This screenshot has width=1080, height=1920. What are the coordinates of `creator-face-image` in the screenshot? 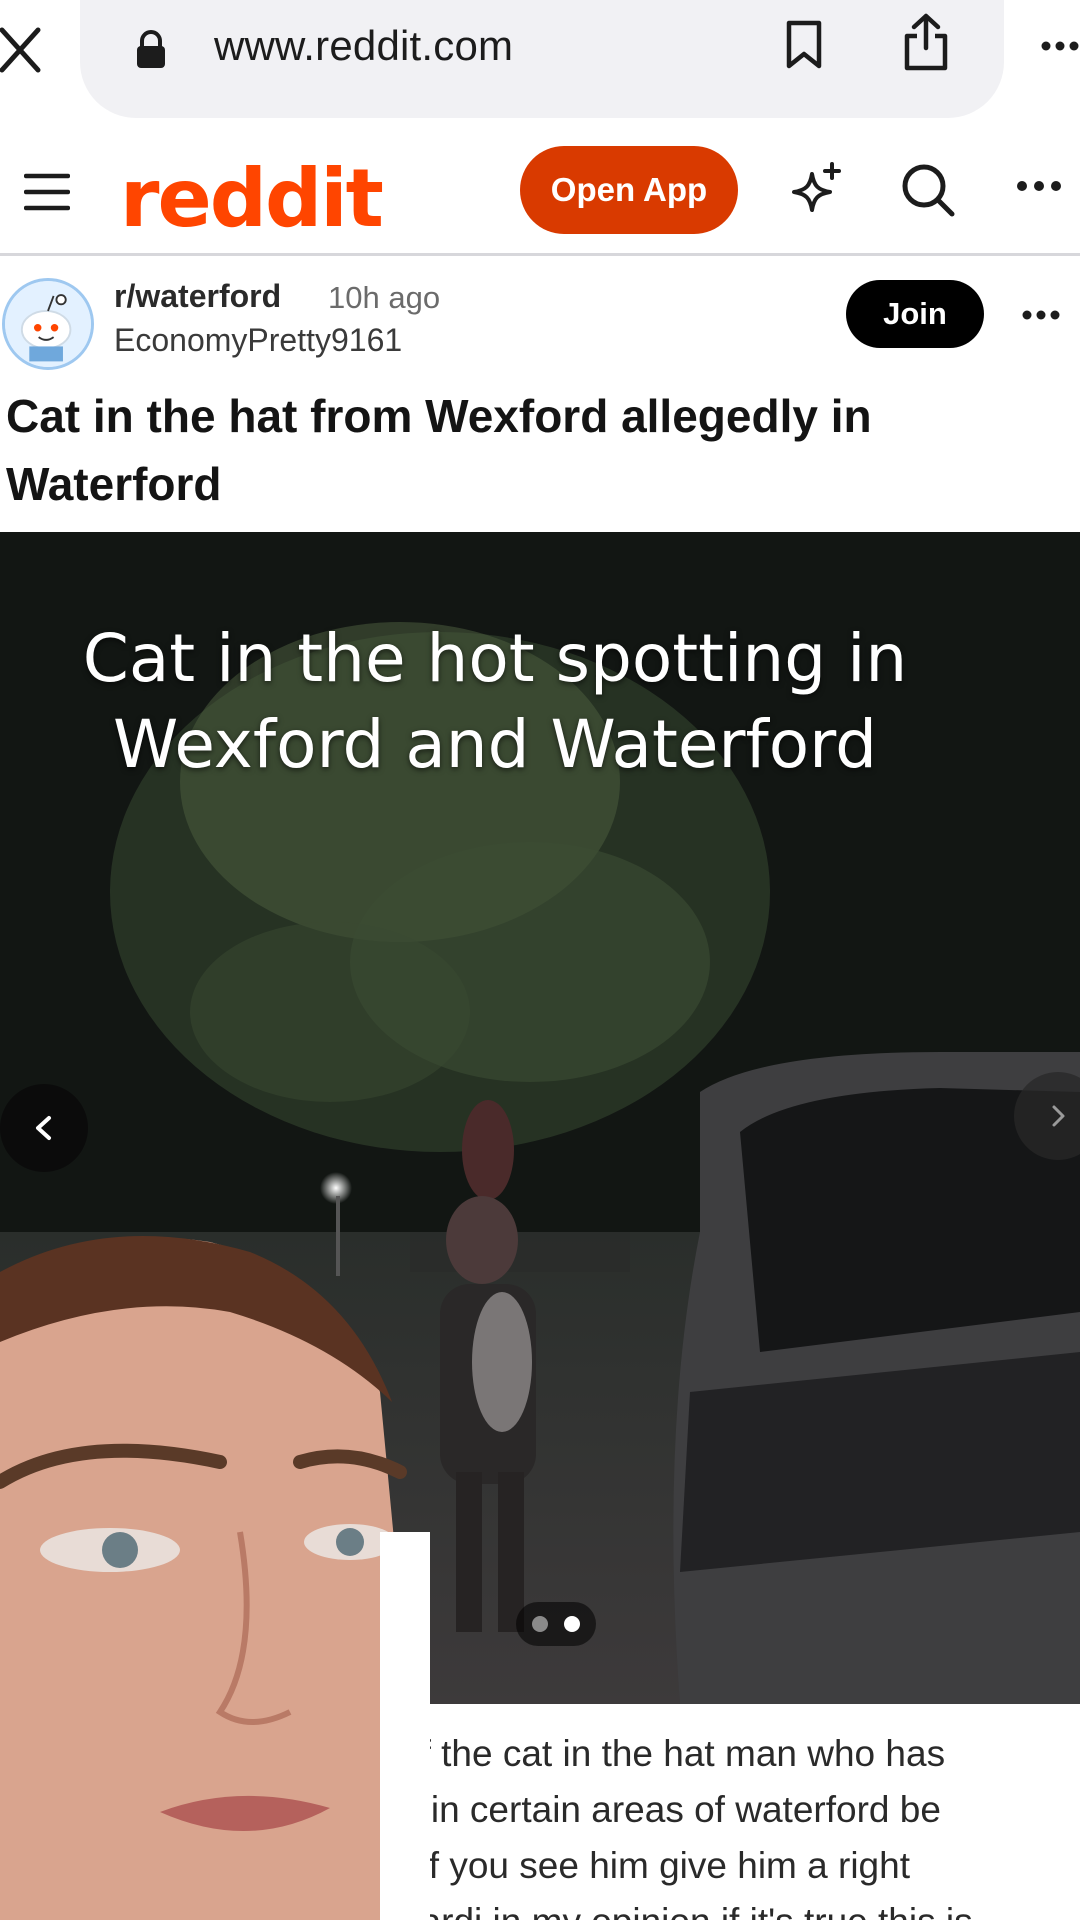 It's located at (215, 1578).